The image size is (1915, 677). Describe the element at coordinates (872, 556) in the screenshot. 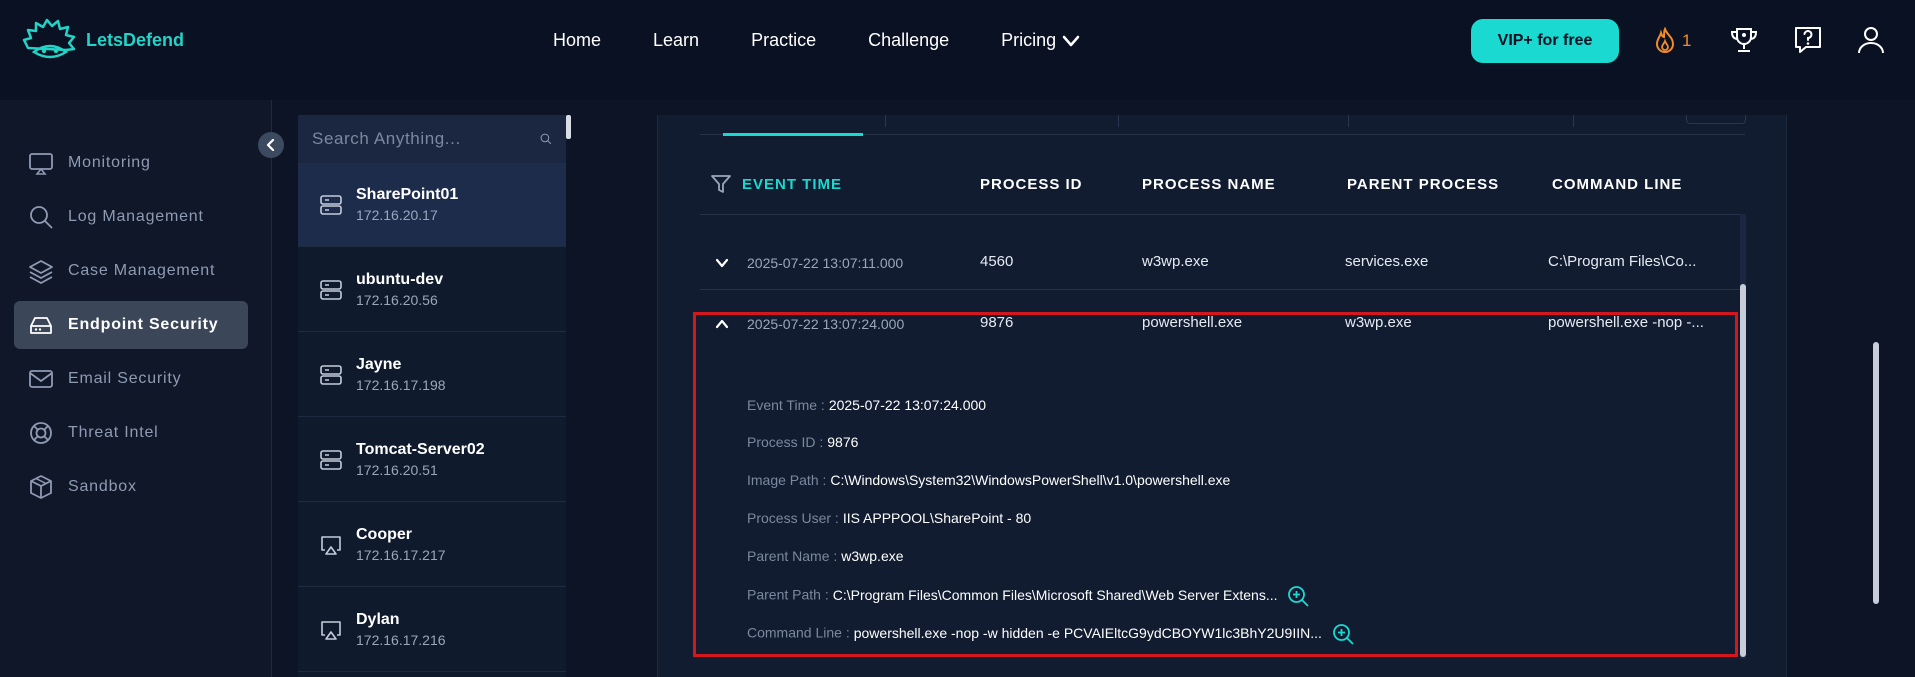

I see `detail-value: w3wp.exe` at that location.